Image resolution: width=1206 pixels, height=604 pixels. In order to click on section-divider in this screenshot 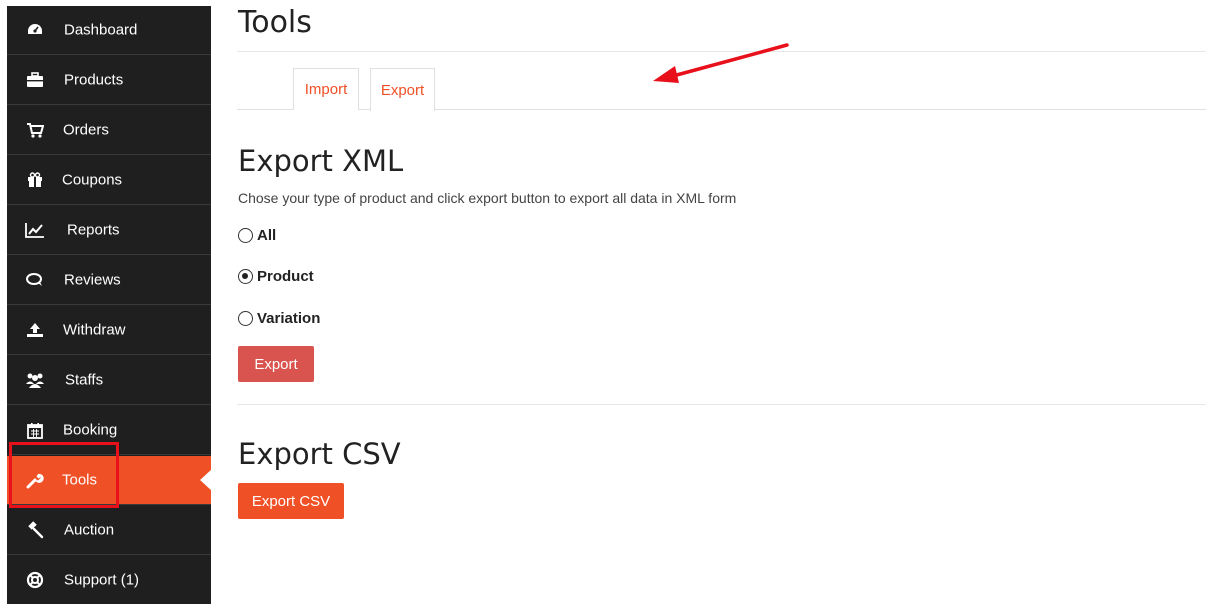, I will do `click(721, 404)`.